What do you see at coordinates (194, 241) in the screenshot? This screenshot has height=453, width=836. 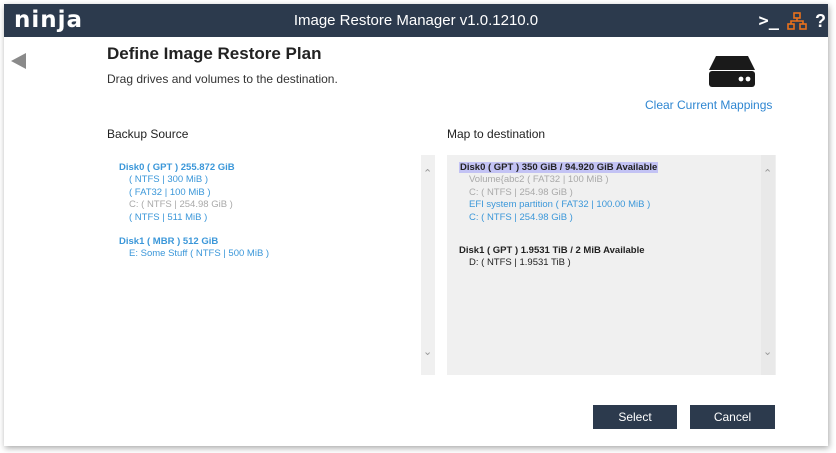 I see `source-disk1: Disk1 ( MBR ) 512 GiB` at bounding box center [194, 241].